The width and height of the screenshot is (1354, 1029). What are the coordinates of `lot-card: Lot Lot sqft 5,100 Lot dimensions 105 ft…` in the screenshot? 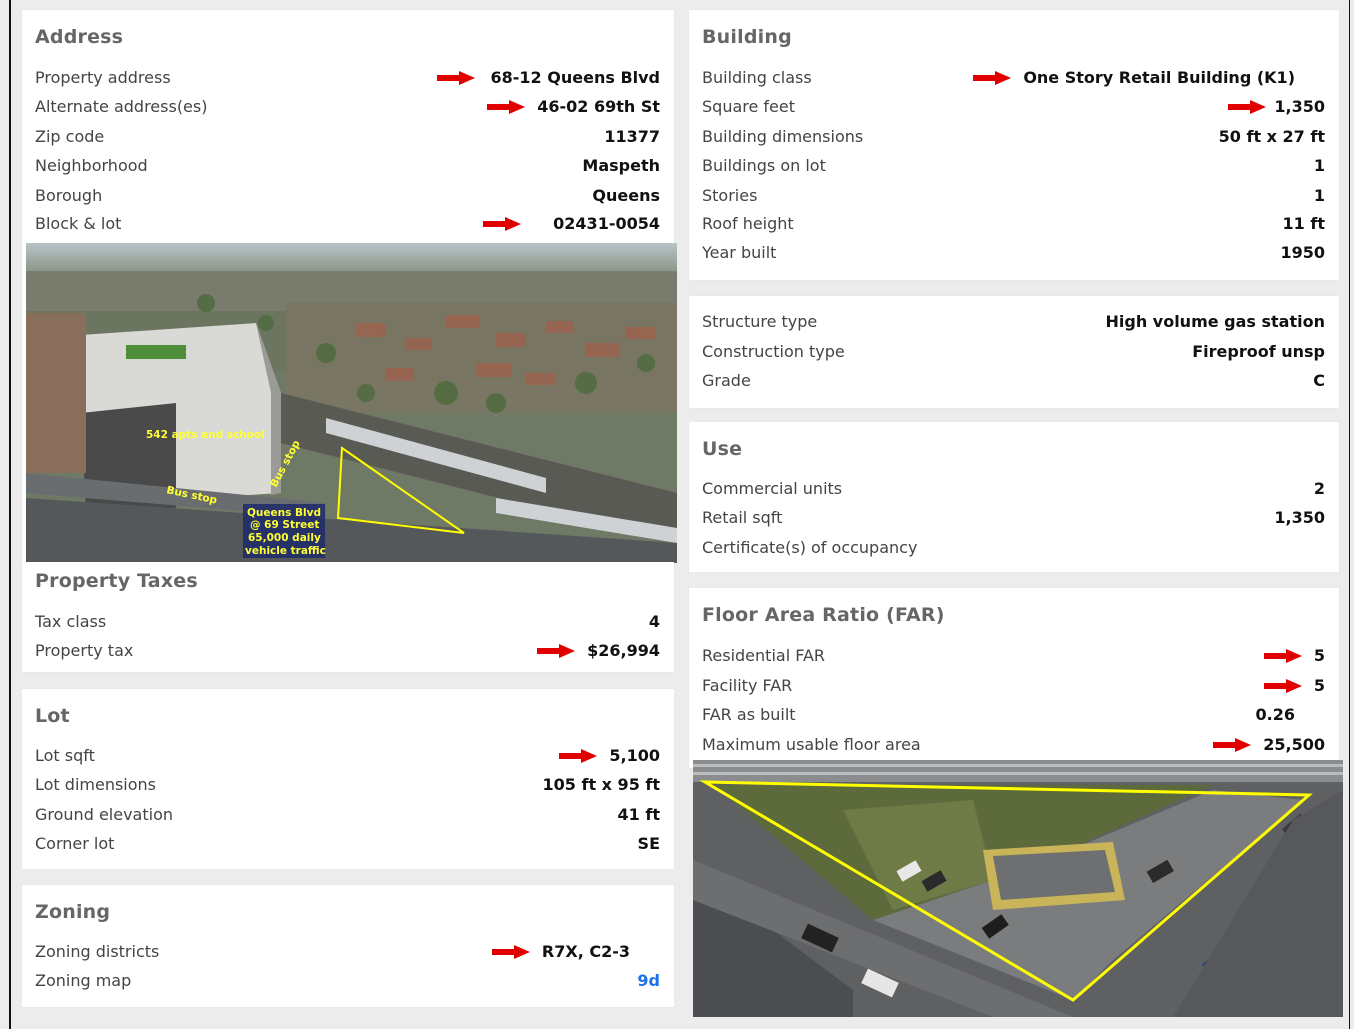 It's located at (348, 779).